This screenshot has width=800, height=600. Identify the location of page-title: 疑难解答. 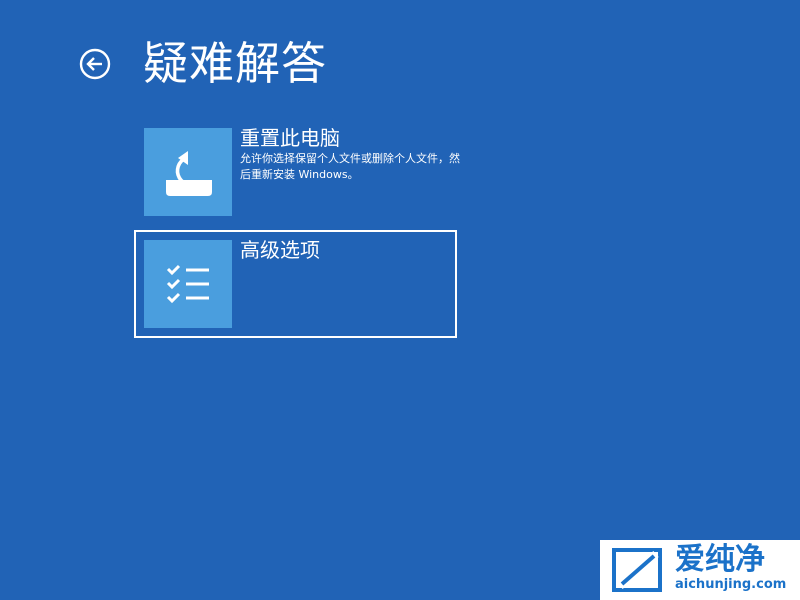
(235, 63).